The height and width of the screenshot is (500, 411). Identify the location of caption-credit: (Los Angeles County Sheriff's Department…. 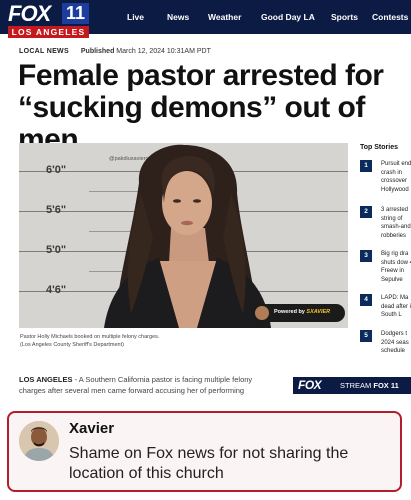
(72, 345).